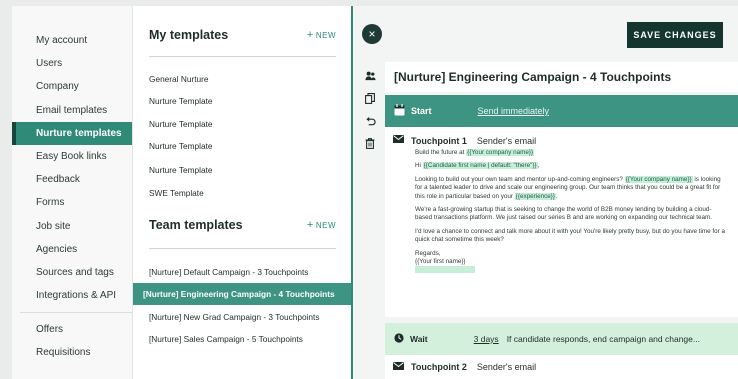 This screenshot has height=379, width=738. Describe the element at coordinates (570, 270) in the screenshot. I see `empty-variable-chip` at that location.